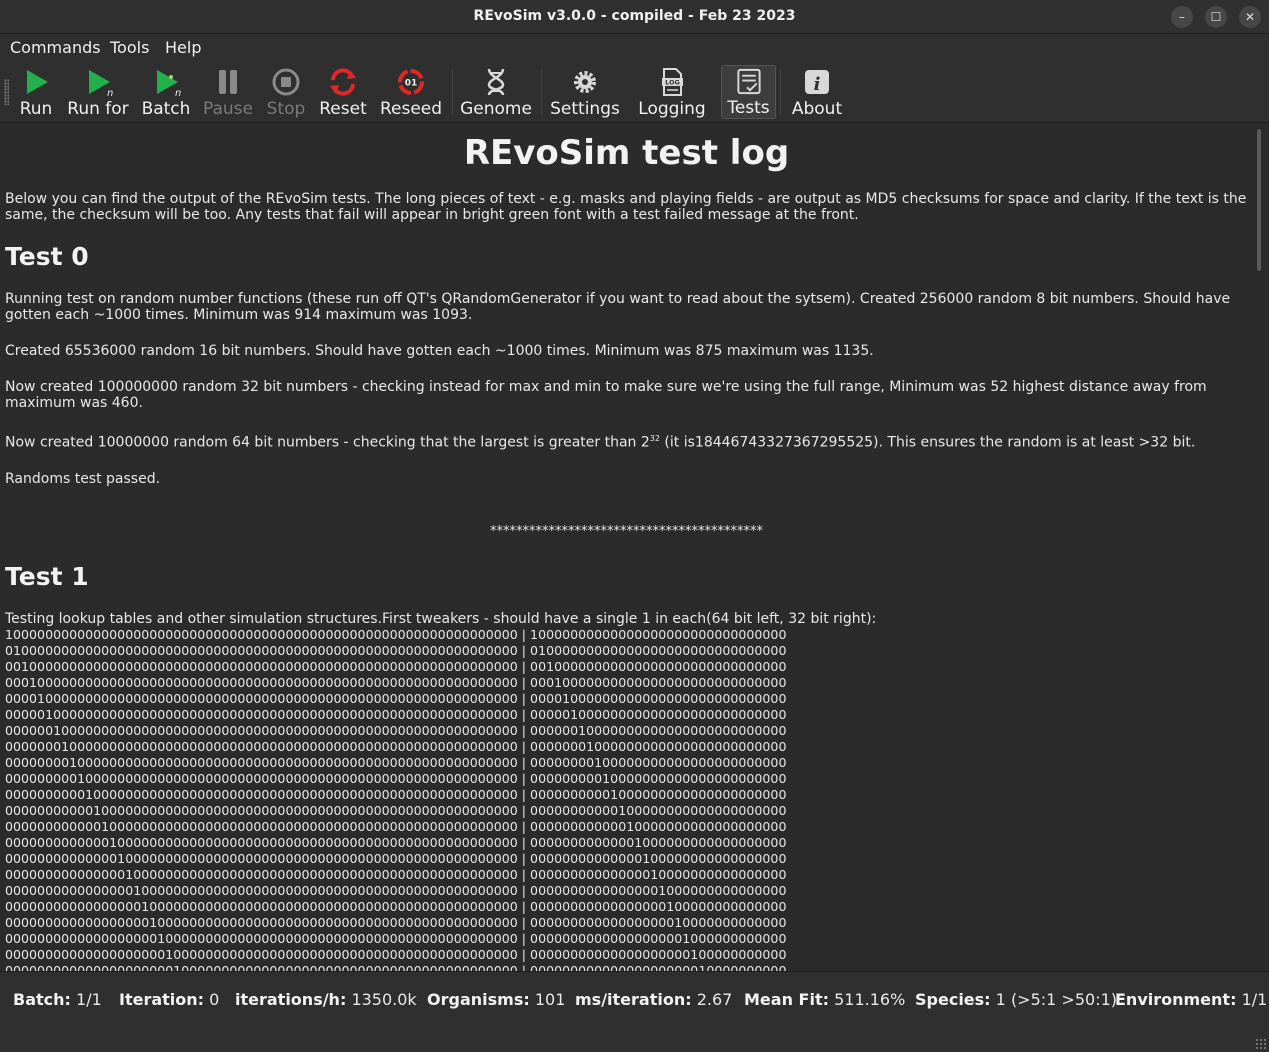 The width and height of the screenshot is (1269, 1052). Describe the element at coordinates (824, 999) in the screenshot. I see `status-mean-fit: Mean Fit: 511.16%` at that location.